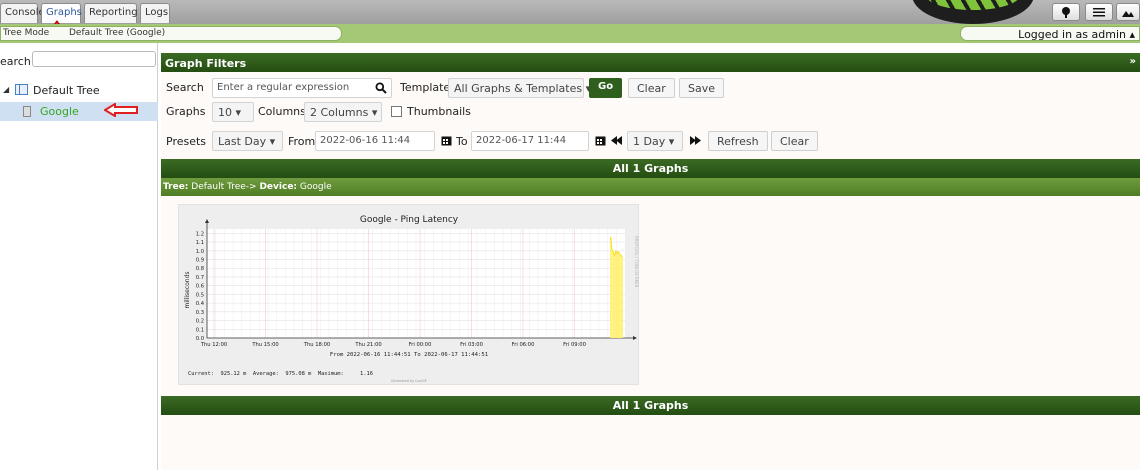 Image resolution: width=1140 pixels, height=470 pixels. What do you see at coordinates (650, 405) in the screenshot?
I see `graphs-count-footer: All 1 Graphs` at bounding box center [650, 405].